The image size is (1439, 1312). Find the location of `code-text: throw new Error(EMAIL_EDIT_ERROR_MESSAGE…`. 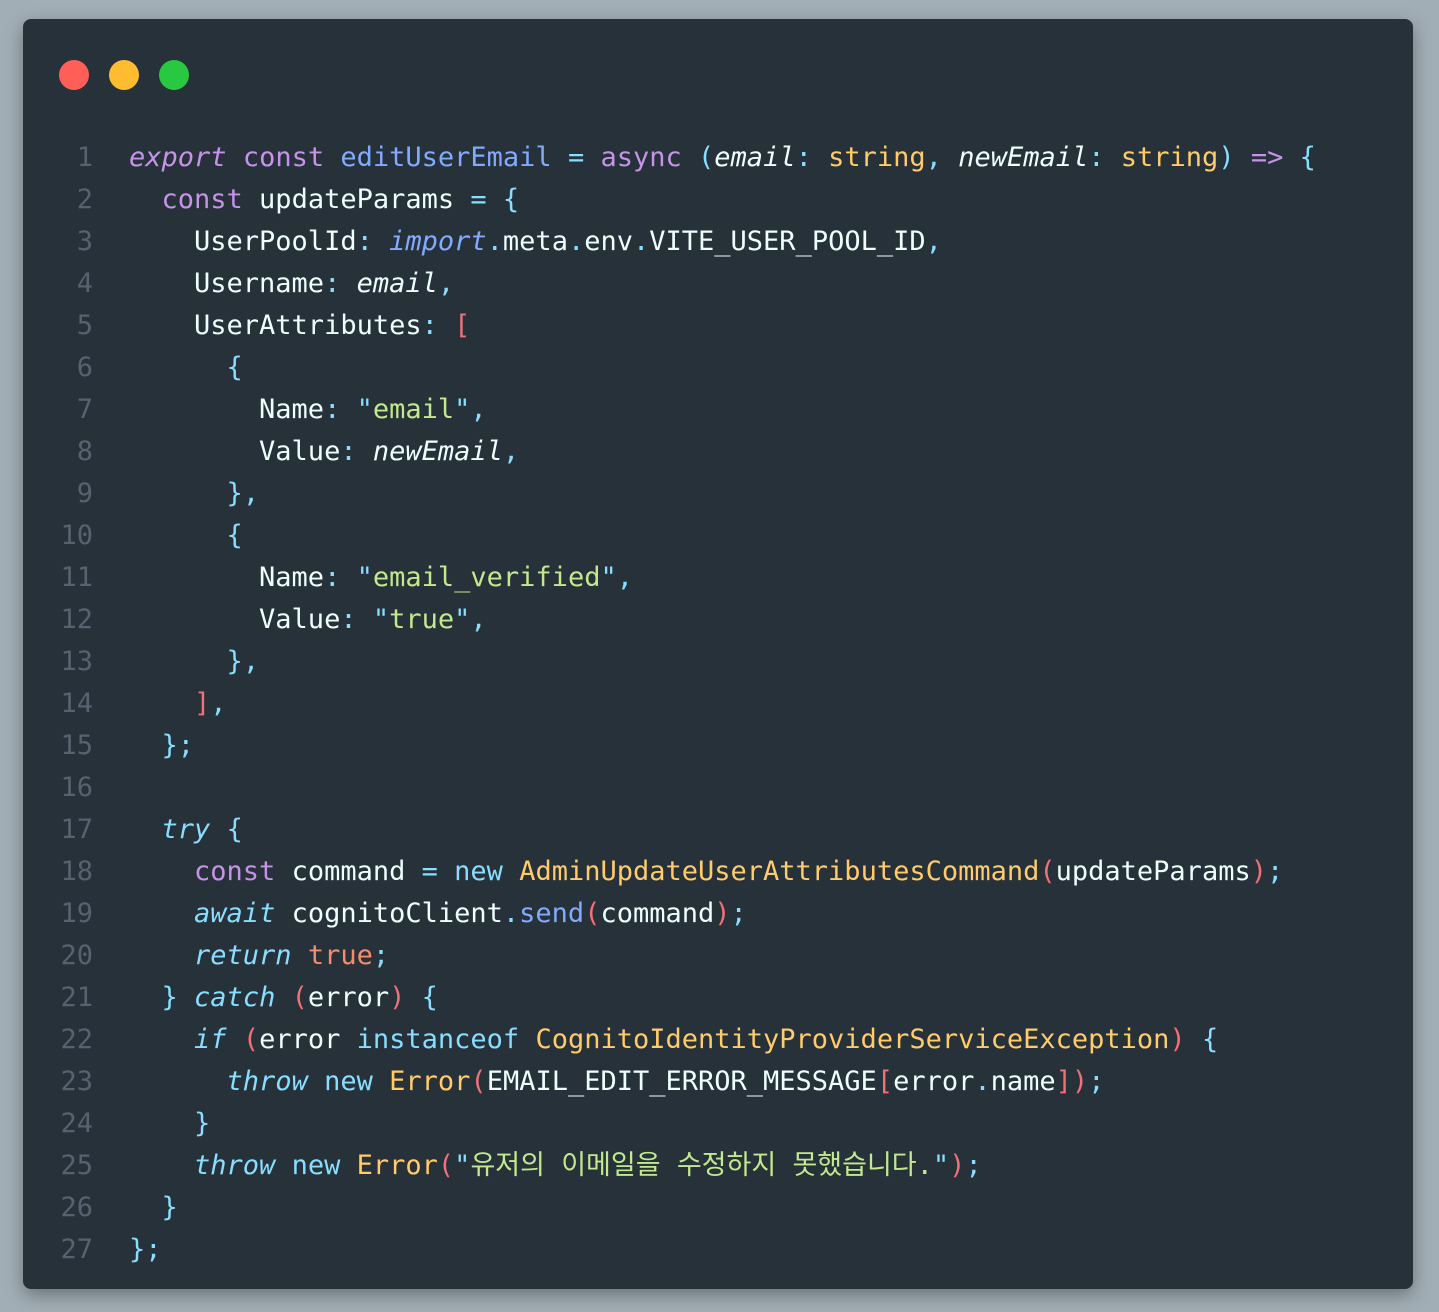

code-text: throw new Error(EMAIL_EDIT_ERROR_MESSAGE… is located at coordinates (617, 1082).